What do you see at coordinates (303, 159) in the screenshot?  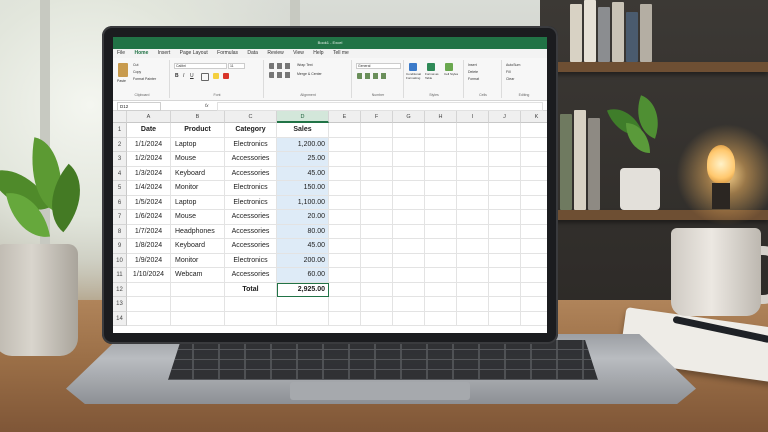 I see `cell-sales: 25.00` at bounding box center [303, 159].